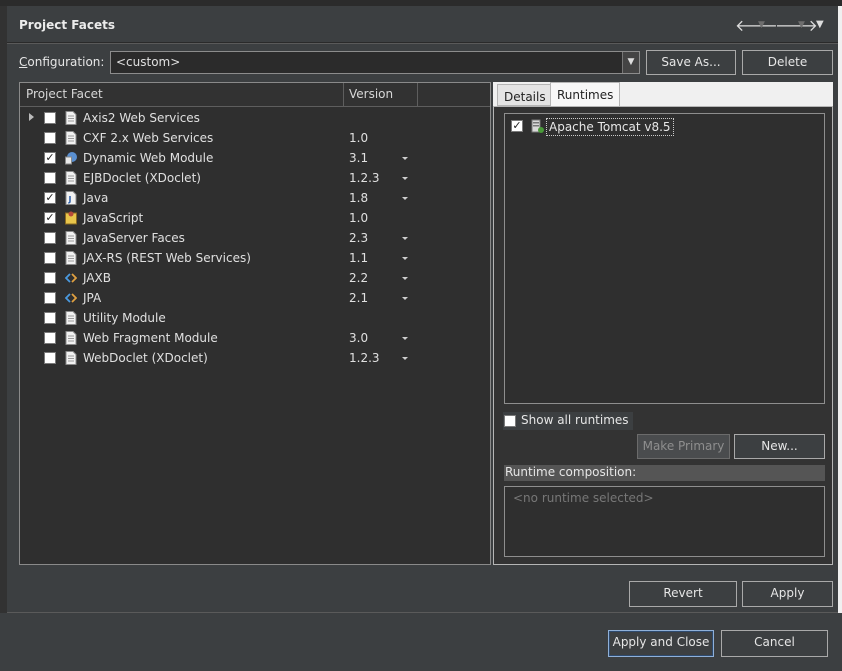 The width and height of the screenshot is (842, 671). What do you see at coordinates (585, 94) in the screenshot?
I see `tab-runtimes: Runtimes` at bounding box center [585, 94].